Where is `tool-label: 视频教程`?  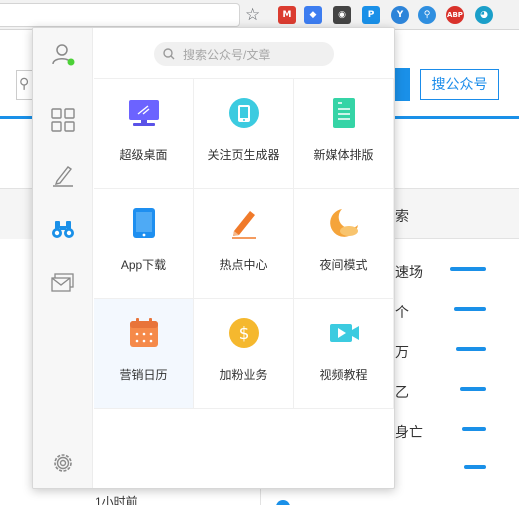
tool-label: 视频教程 is located at coordinates (343, 375).